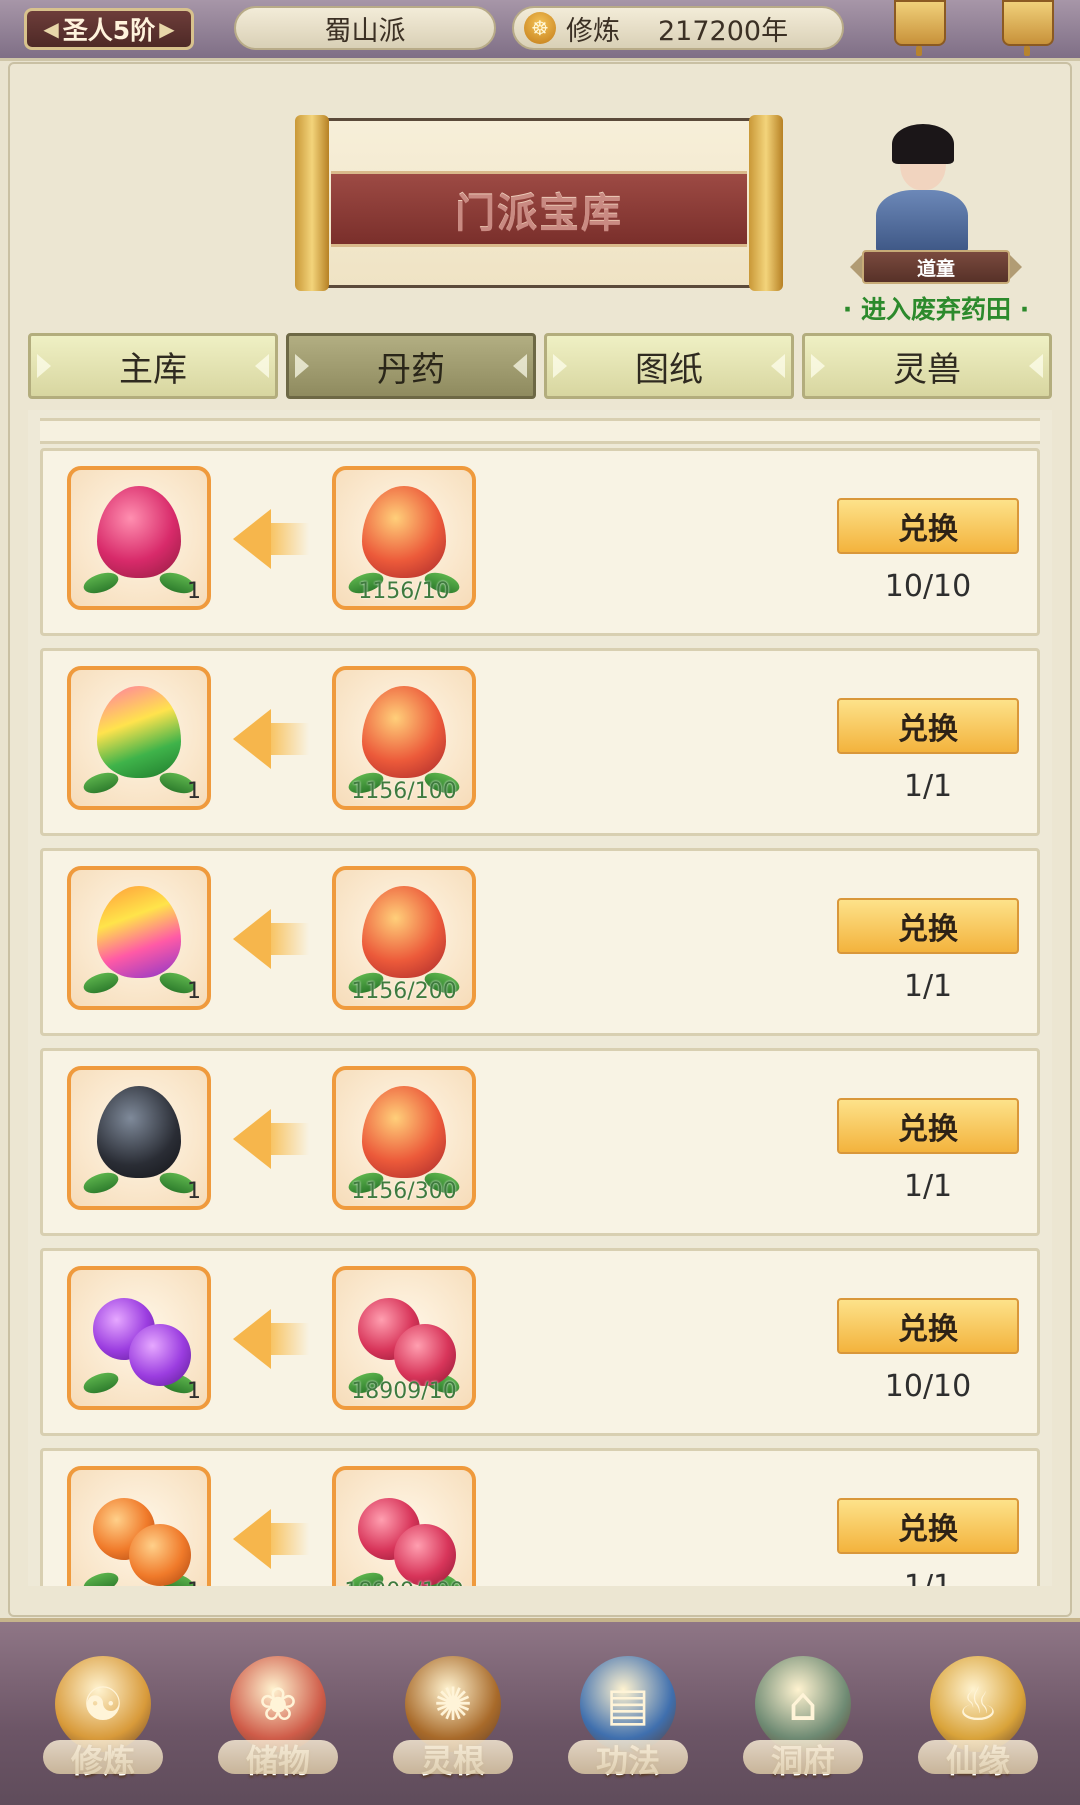 This screenshot has width=1080, height=1805. Describe the element at coordinates (103, 1729) in the screenshot. I see `nav-item-cultivate: ☯ 修炼` at that location.